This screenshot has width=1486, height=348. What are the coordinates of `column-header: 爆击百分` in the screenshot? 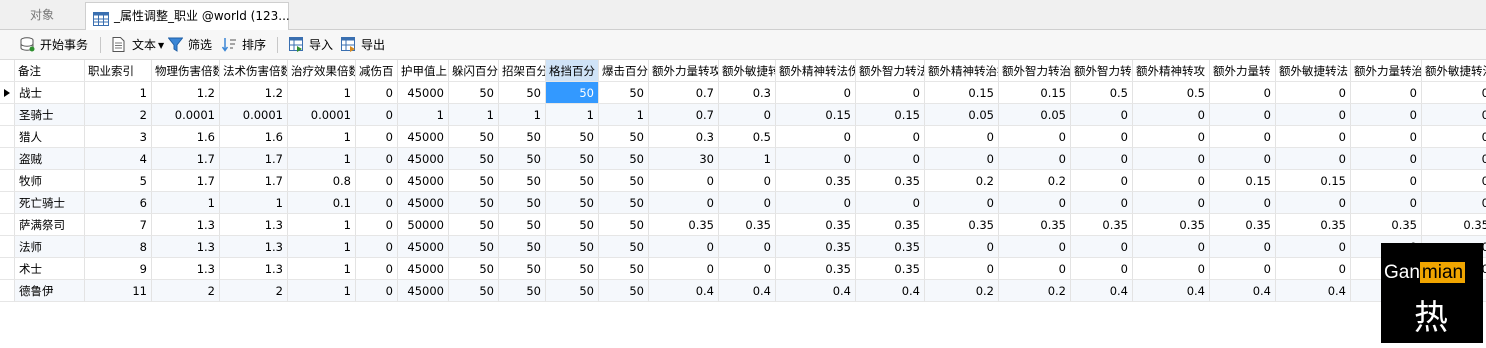 It's located at (624, 71).